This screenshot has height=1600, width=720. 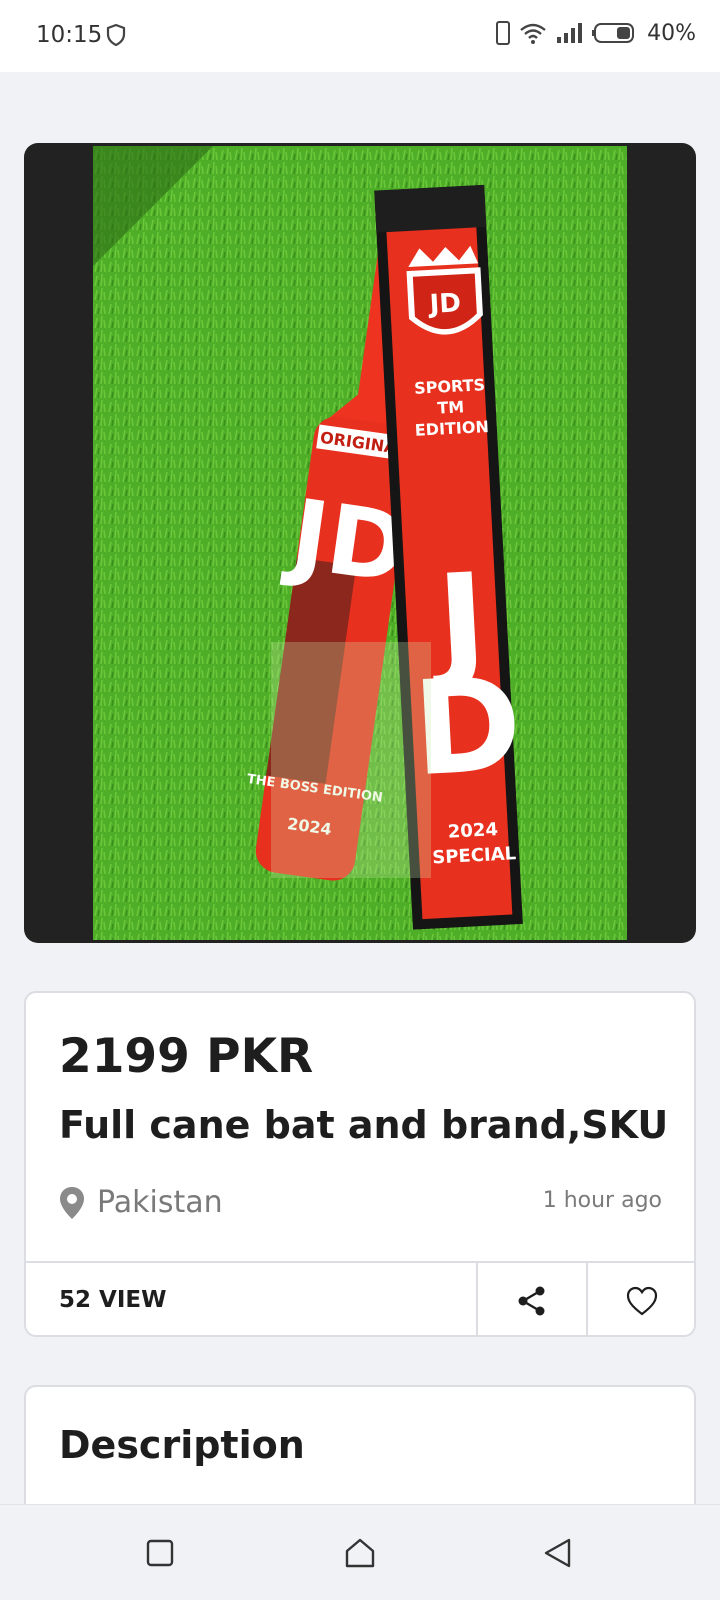 What do you see at coordinates (613, 33) in the screenshot?
I see `battery-icon` at bounding box center [613, 33].